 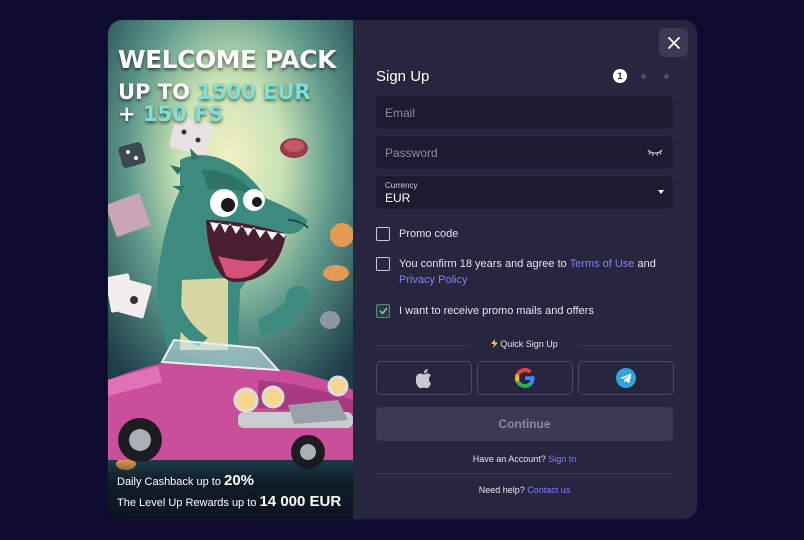 I want to click on promo-bonus-line: UP TO 1500 EUR, so click(x=214, y=92).